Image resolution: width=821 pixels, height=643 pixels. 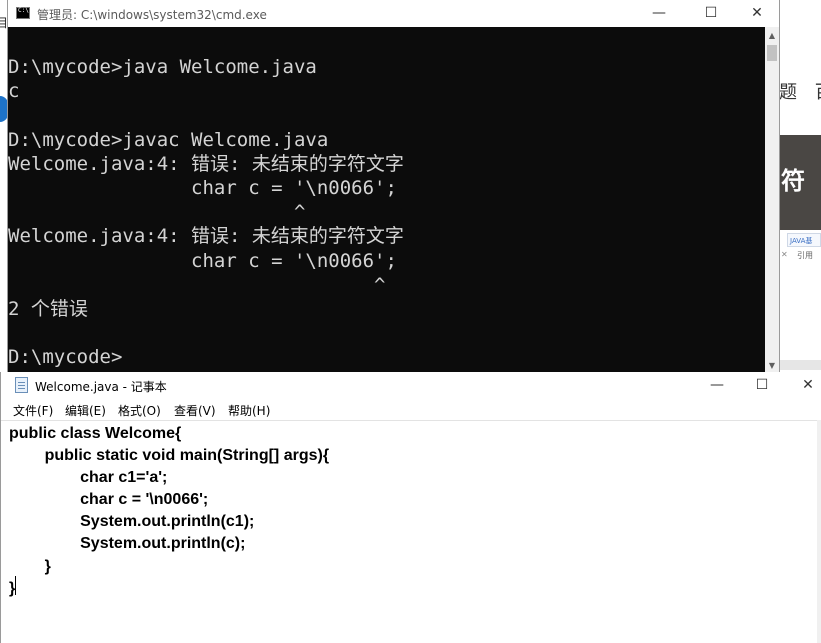 What do you see at coordinates (805, 255) in the screenshot?
I see `background-cite: 引用` at bounding box center [805, 255].